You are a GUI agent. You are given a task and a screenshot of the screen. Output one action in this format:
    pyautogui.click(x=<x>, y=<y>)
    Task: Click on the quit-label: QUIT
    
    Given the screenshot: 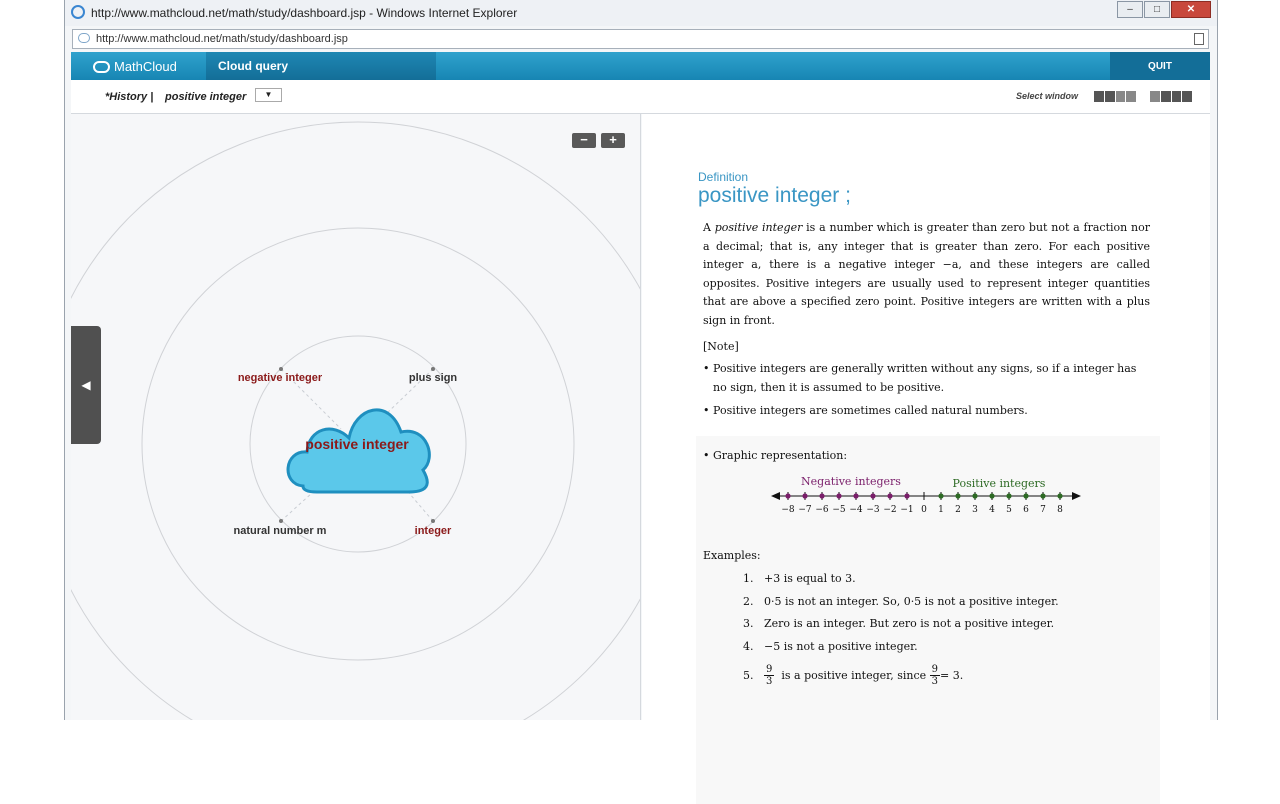 What is the action you would take?
    pyautogui.click(x=1160, y=66)
    